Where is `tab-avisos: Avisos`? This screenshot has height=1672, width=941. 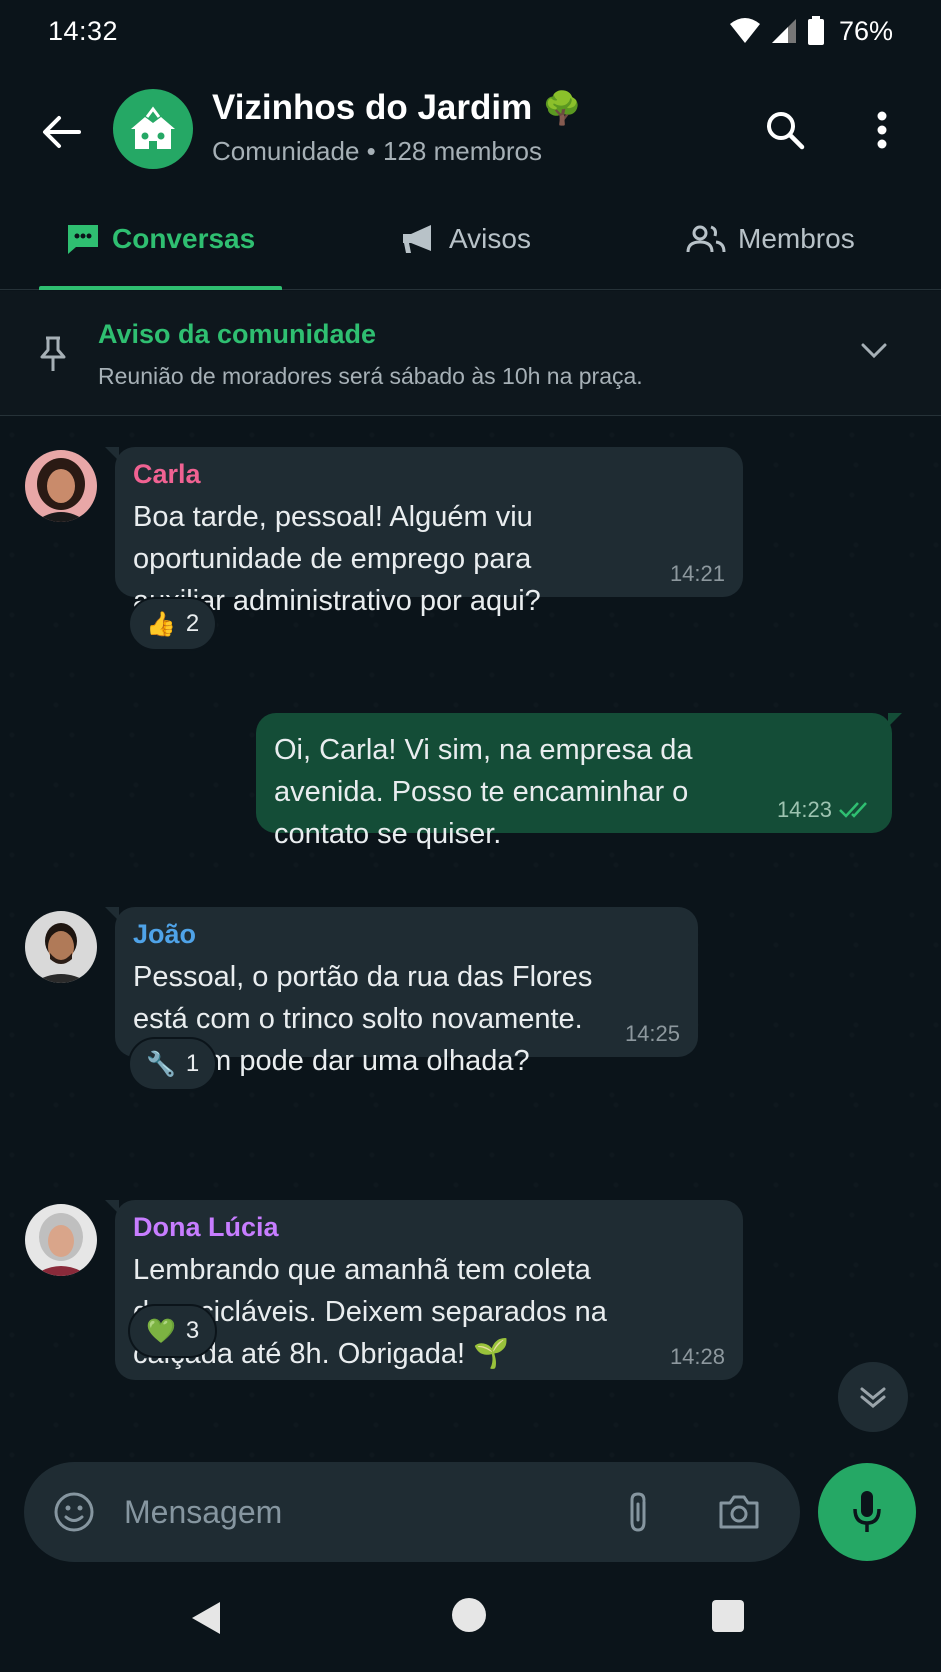
tab-avisos: Avisos is located at coordinates (466, 239).